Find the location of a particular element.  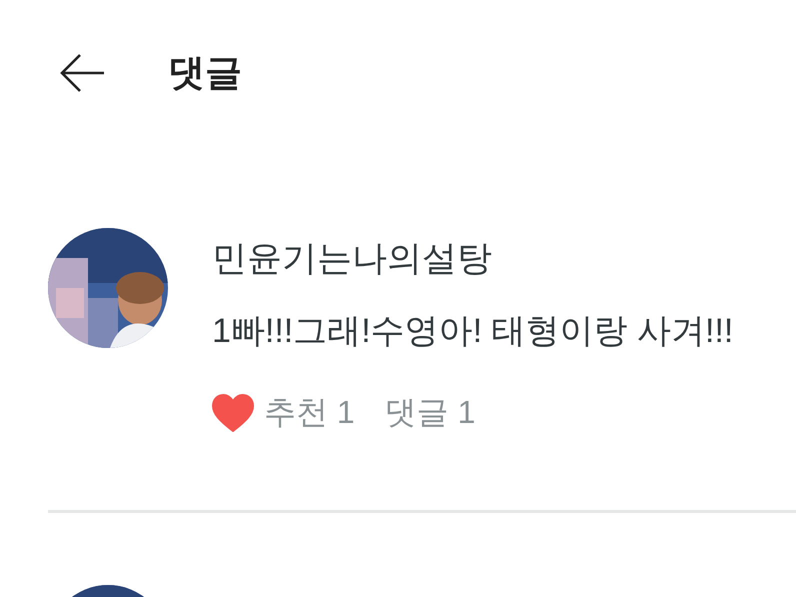

back-button is located at coordinates (82, 73).